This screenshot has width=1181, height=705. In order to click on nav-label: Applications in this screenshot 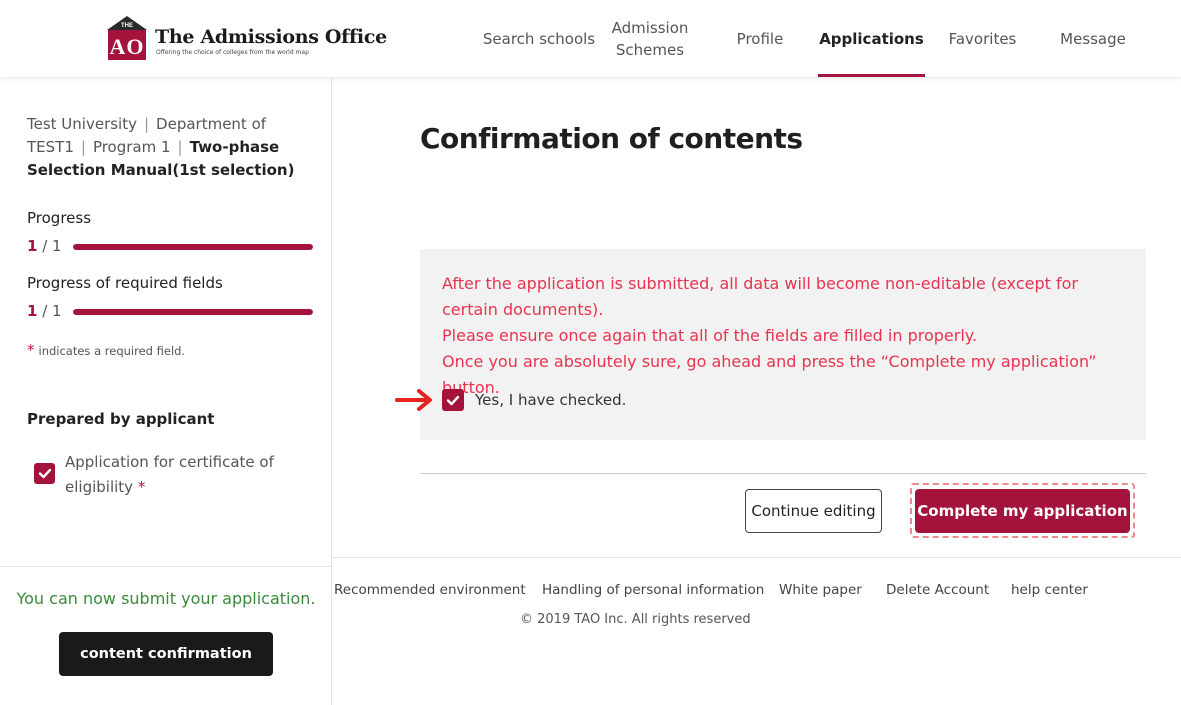, I will do `click(871, 38)`.